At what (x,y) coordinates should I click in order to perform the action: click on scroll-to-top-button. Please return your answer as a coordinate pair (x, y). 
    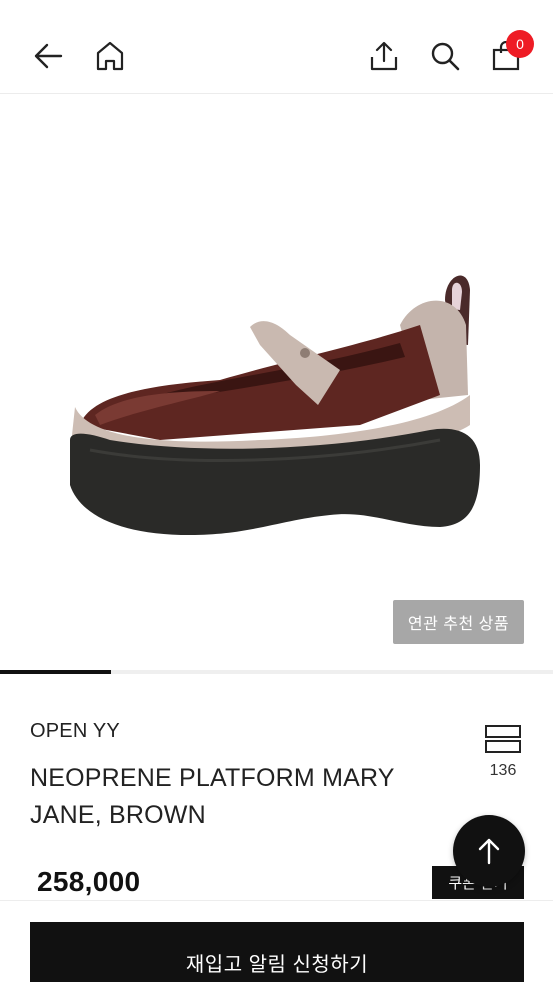
    Looking at the image, I should click on (489, 851).